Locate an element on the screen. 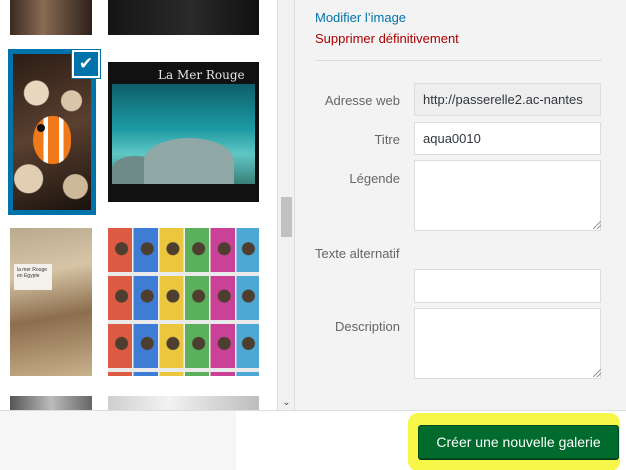  aquarium-rock-large is located at coordinates (189, 161).